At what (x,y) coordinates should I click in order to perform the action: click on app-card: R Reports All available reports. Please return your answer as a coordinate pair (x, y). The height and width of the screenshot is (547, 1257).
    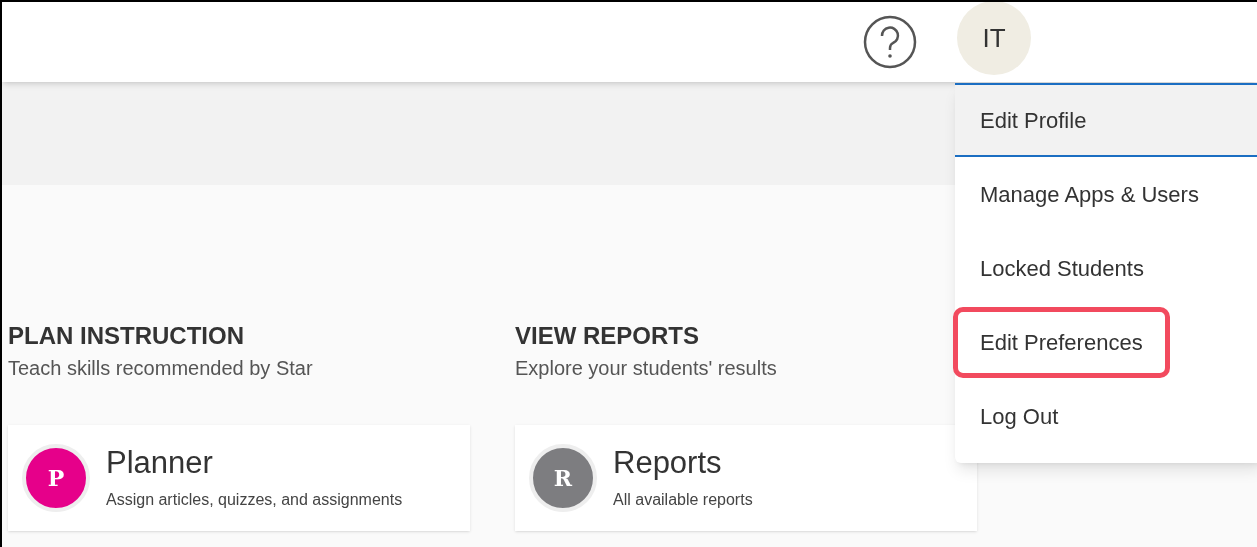
    Looking at the image, I should click on (746, 478).